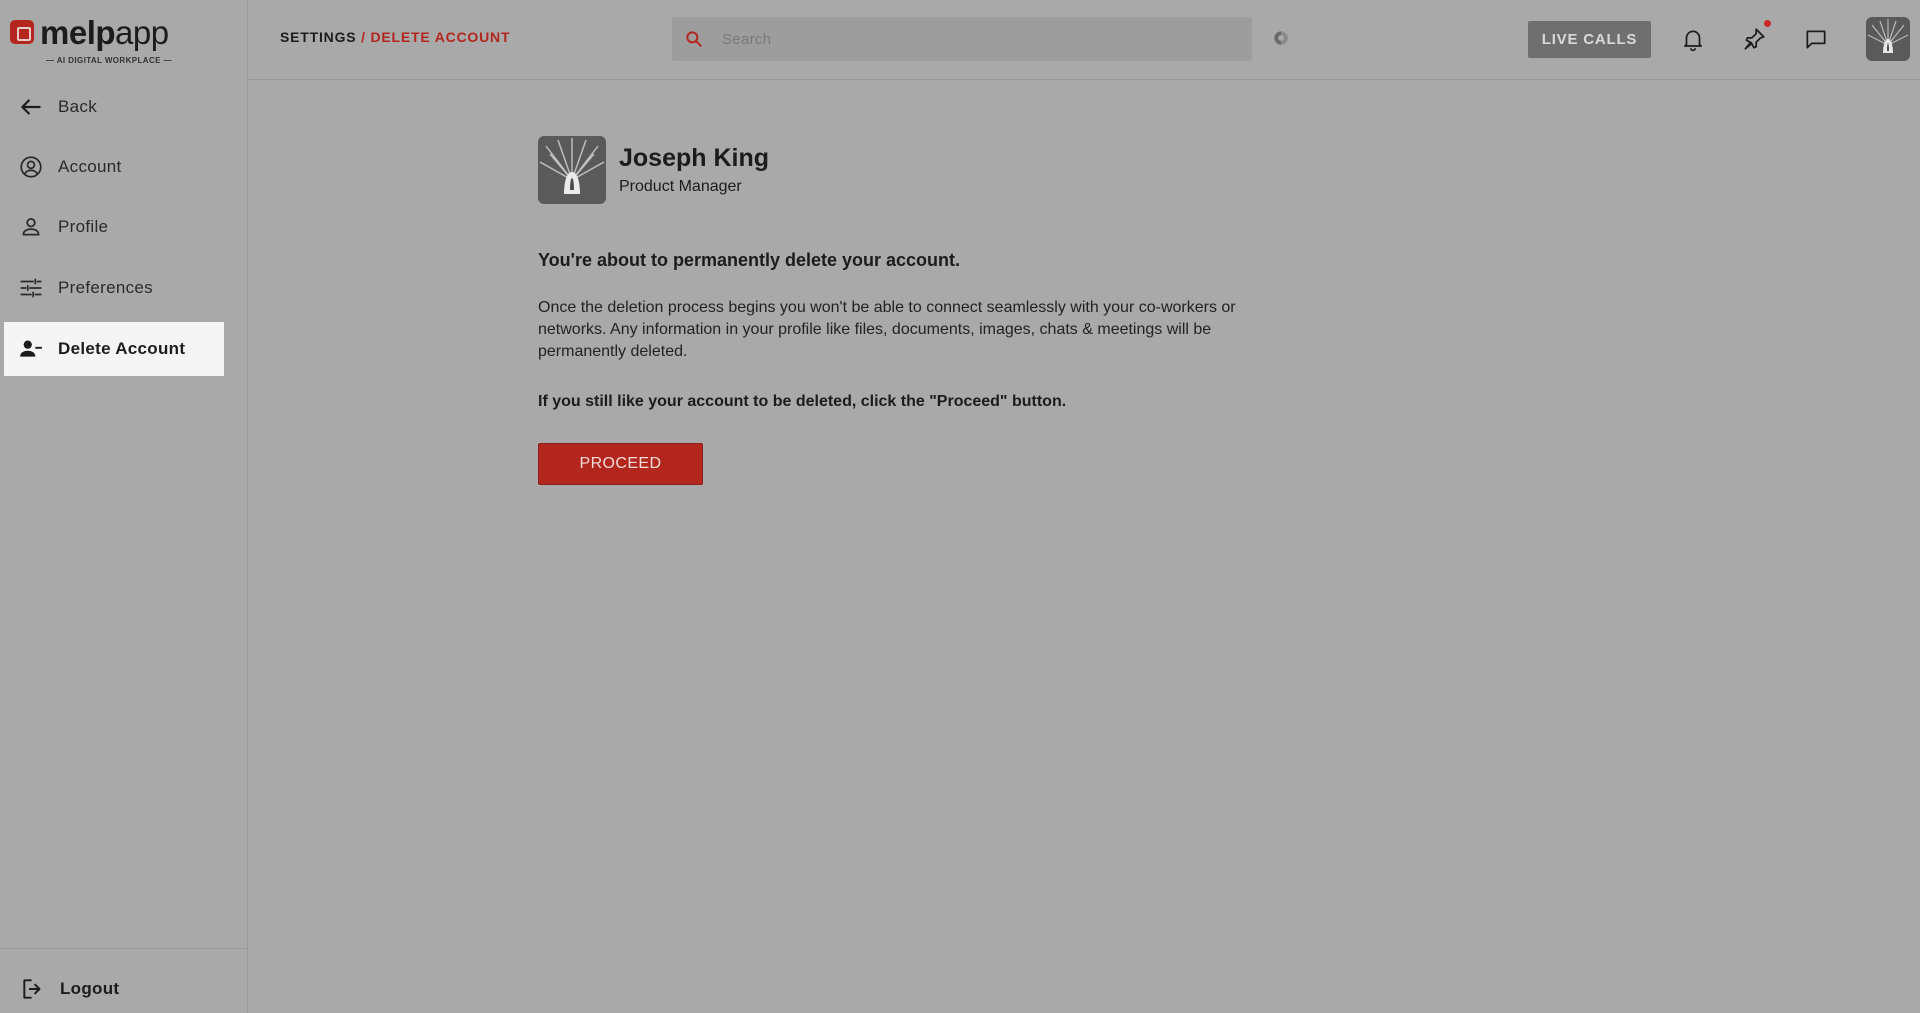 The width and height of the screenshot is (1920, 1013). I want to click on logout-icon, so click(32, 989).